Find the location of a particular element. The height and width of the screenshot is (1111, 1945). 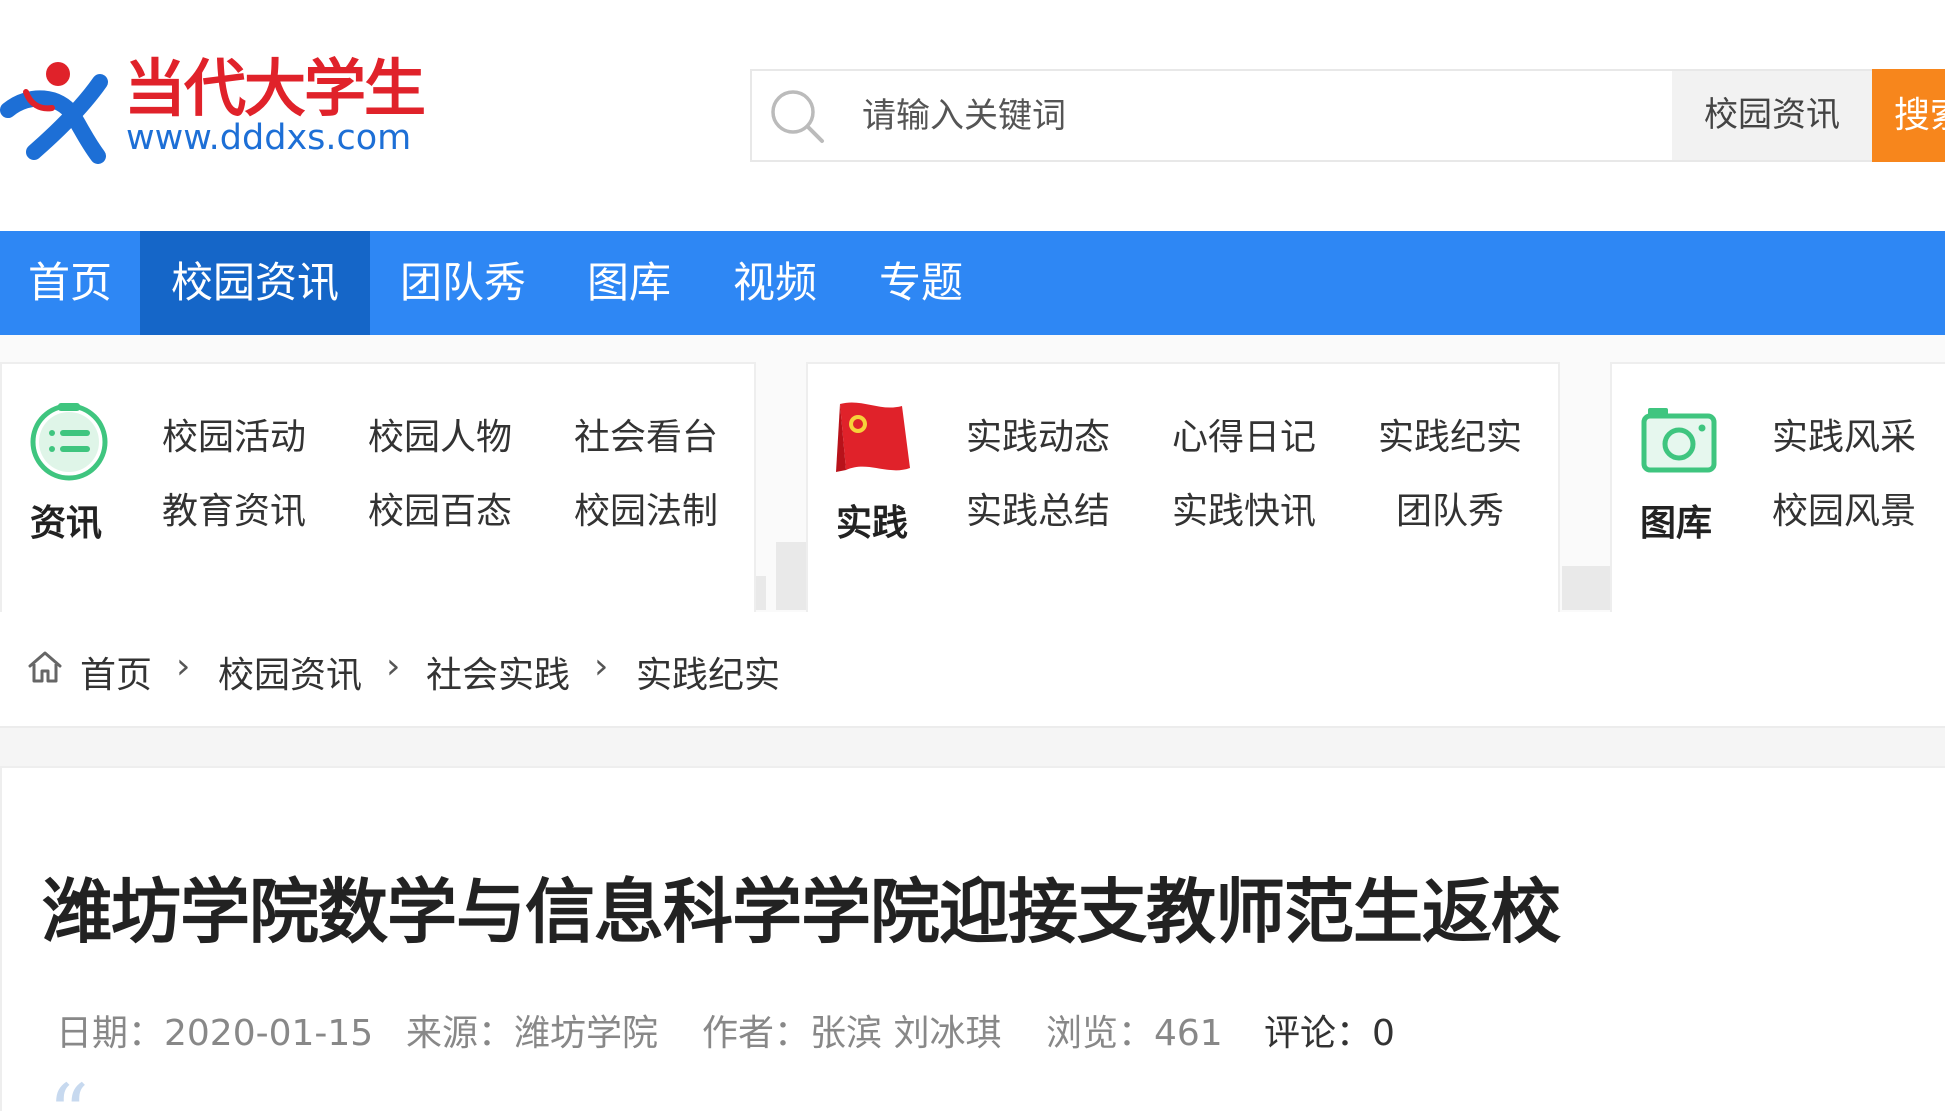

home-icon is located at coordinates (45, 667).